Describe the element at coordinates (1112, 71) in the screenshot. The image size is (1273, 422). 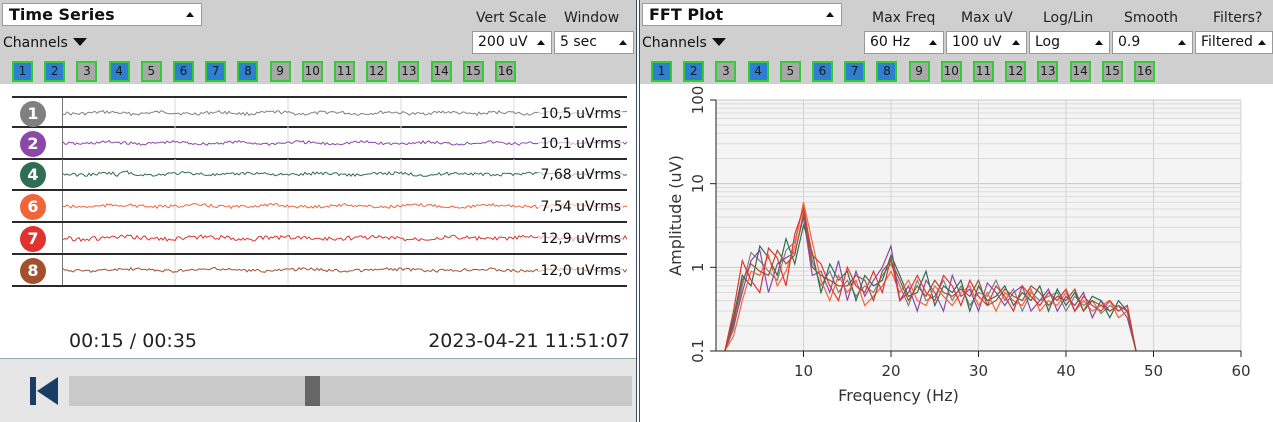
I see `fft-channel-button-15: 15` at that location.